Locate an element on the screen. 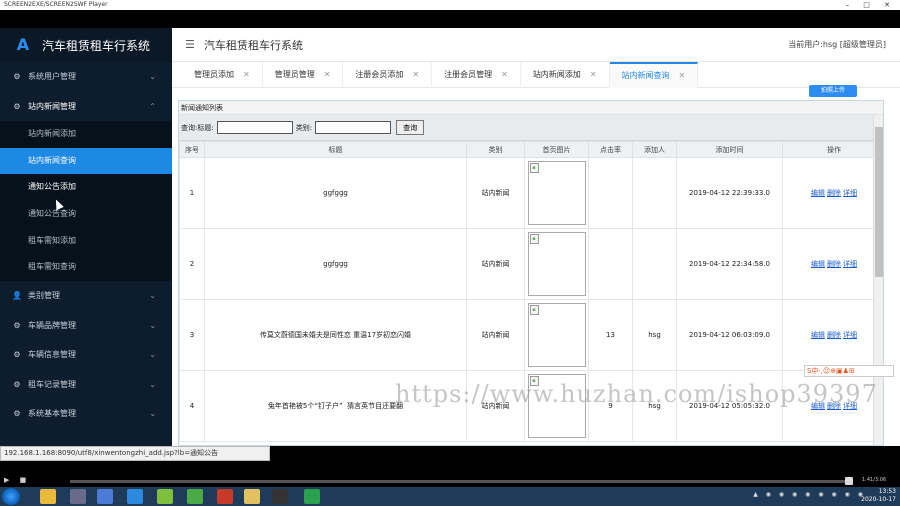  cell-no: 1 is located at coordinates (192, 193).